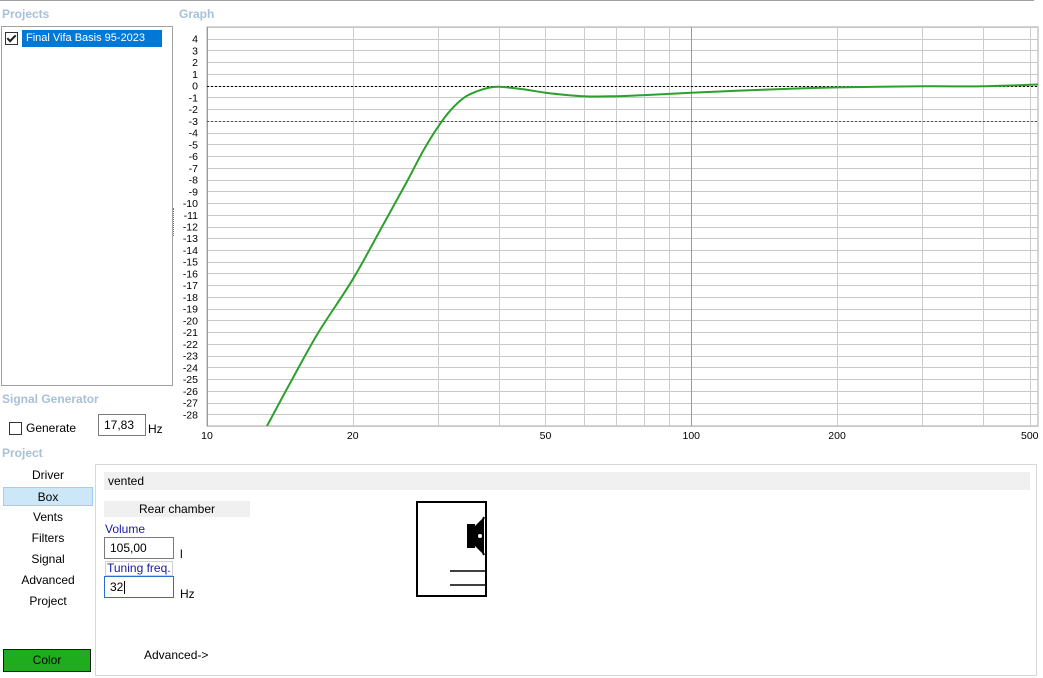 This screenshot has width=1043, height=678. What do you see at coordinates (87, 206) in the screenshot?
I see `projects-list: Final Vifa Basis 95-2023` at bounding box center [87, 206].